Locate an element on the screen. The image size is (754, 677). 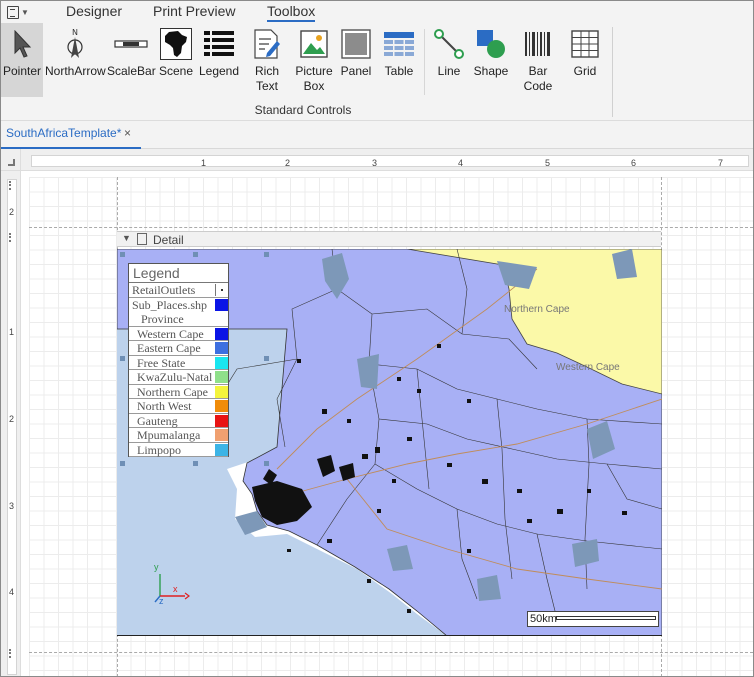
legend-item: Free State is located at coordinates (178, 362).